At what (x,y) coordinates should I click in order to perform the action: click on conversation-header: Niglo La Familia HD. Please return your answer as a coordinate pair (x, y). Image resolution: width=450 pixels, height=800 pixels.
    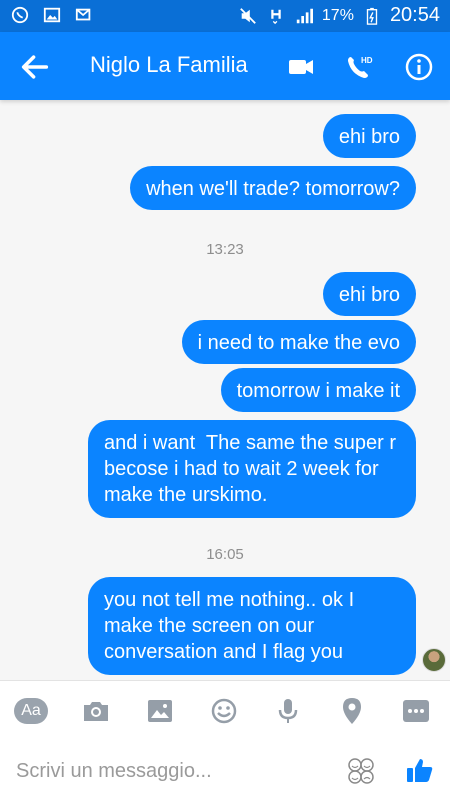
    Looking at the image, I should click on (225, 66).